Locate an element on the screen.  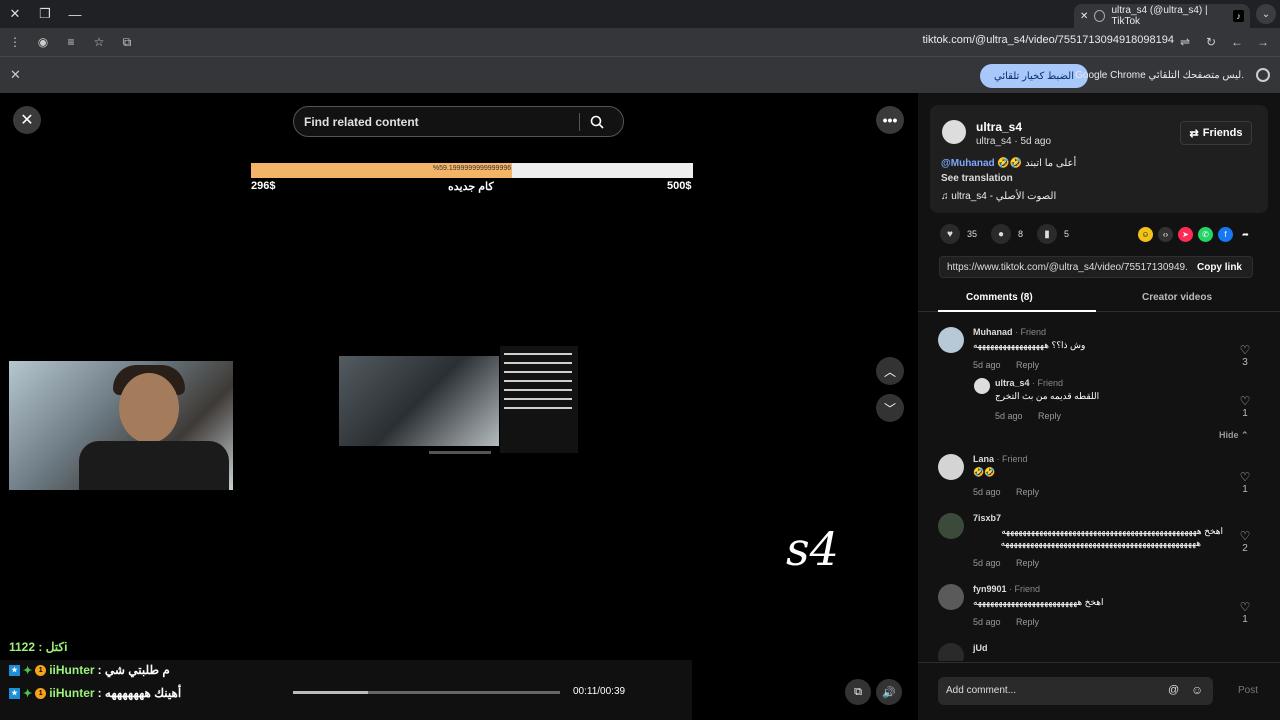
tab-creator-videos: Creator videos is located at coordinates (1177, 297).